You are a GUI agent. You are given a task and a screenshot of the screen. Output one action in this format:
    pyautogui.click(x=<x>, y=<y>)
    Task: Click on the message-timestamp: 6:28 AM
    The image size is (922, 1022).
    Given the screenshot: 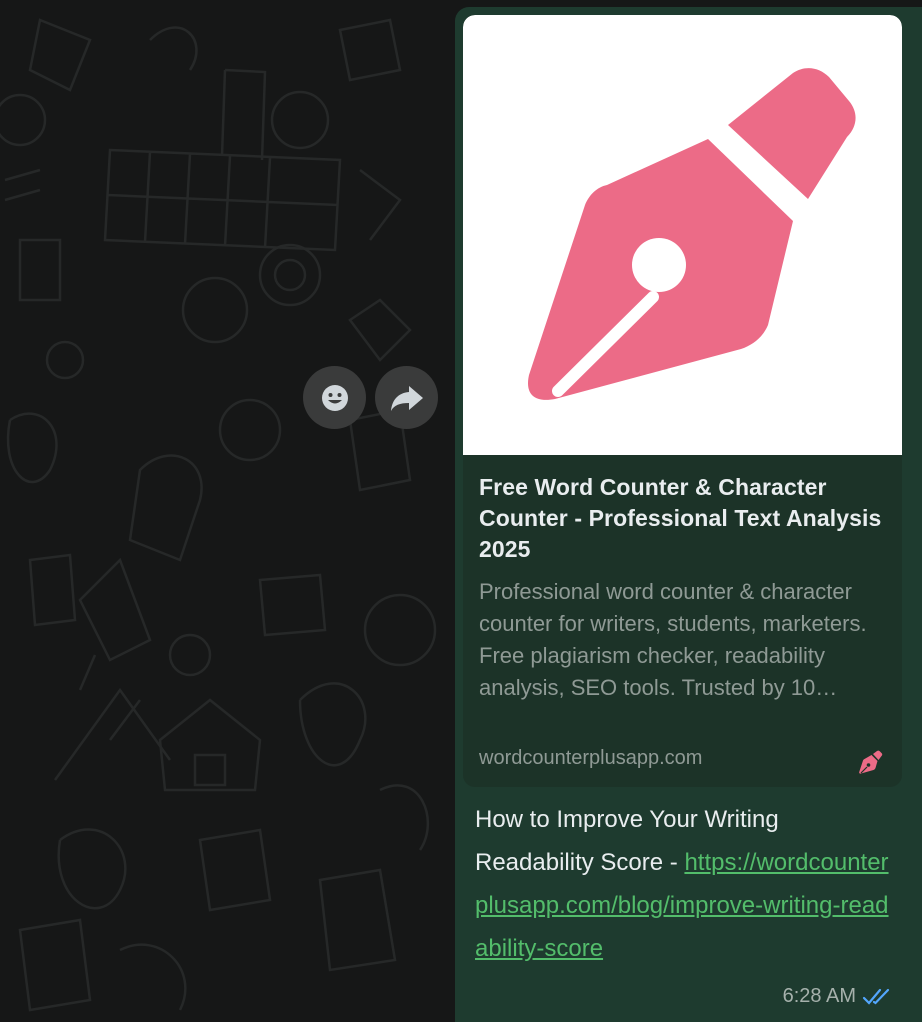 What is the action you would take?
    pyautogui.click(x=819, y=996)
    